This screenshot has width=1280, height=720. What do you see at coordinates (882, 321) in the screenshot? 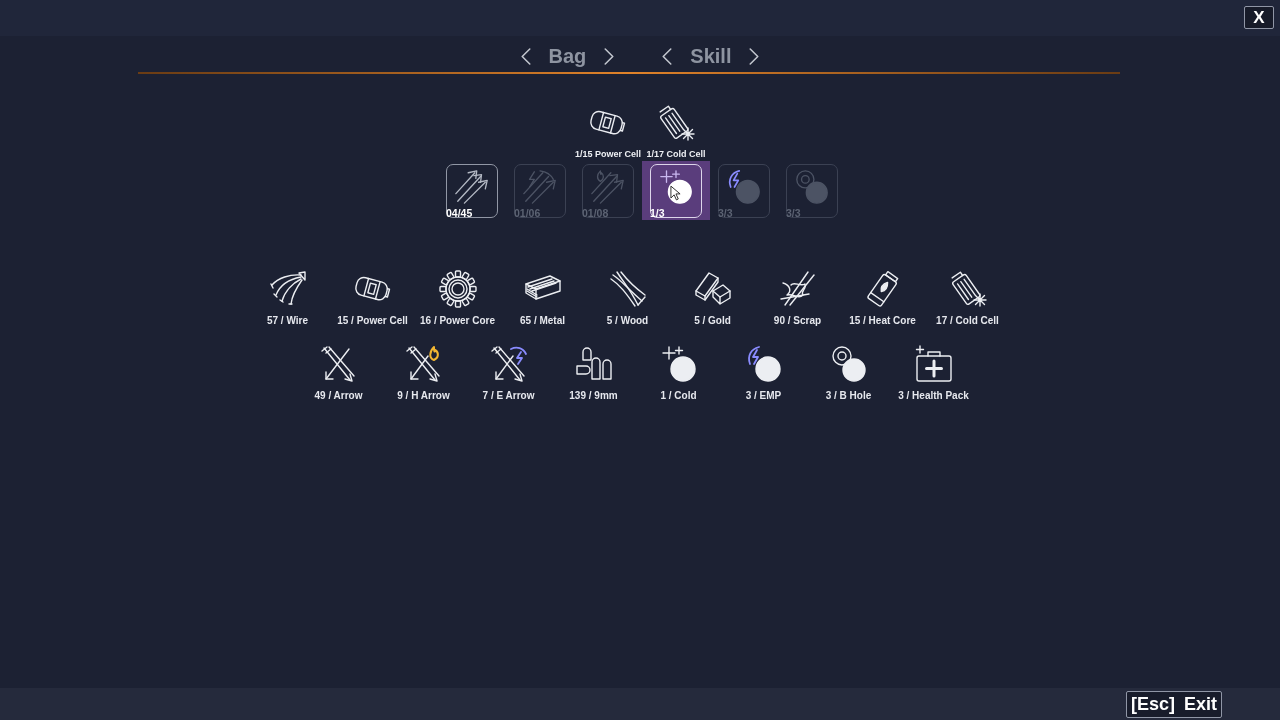
I see `item-label: 15 / Heat Core` at bounding box center [882, 321].